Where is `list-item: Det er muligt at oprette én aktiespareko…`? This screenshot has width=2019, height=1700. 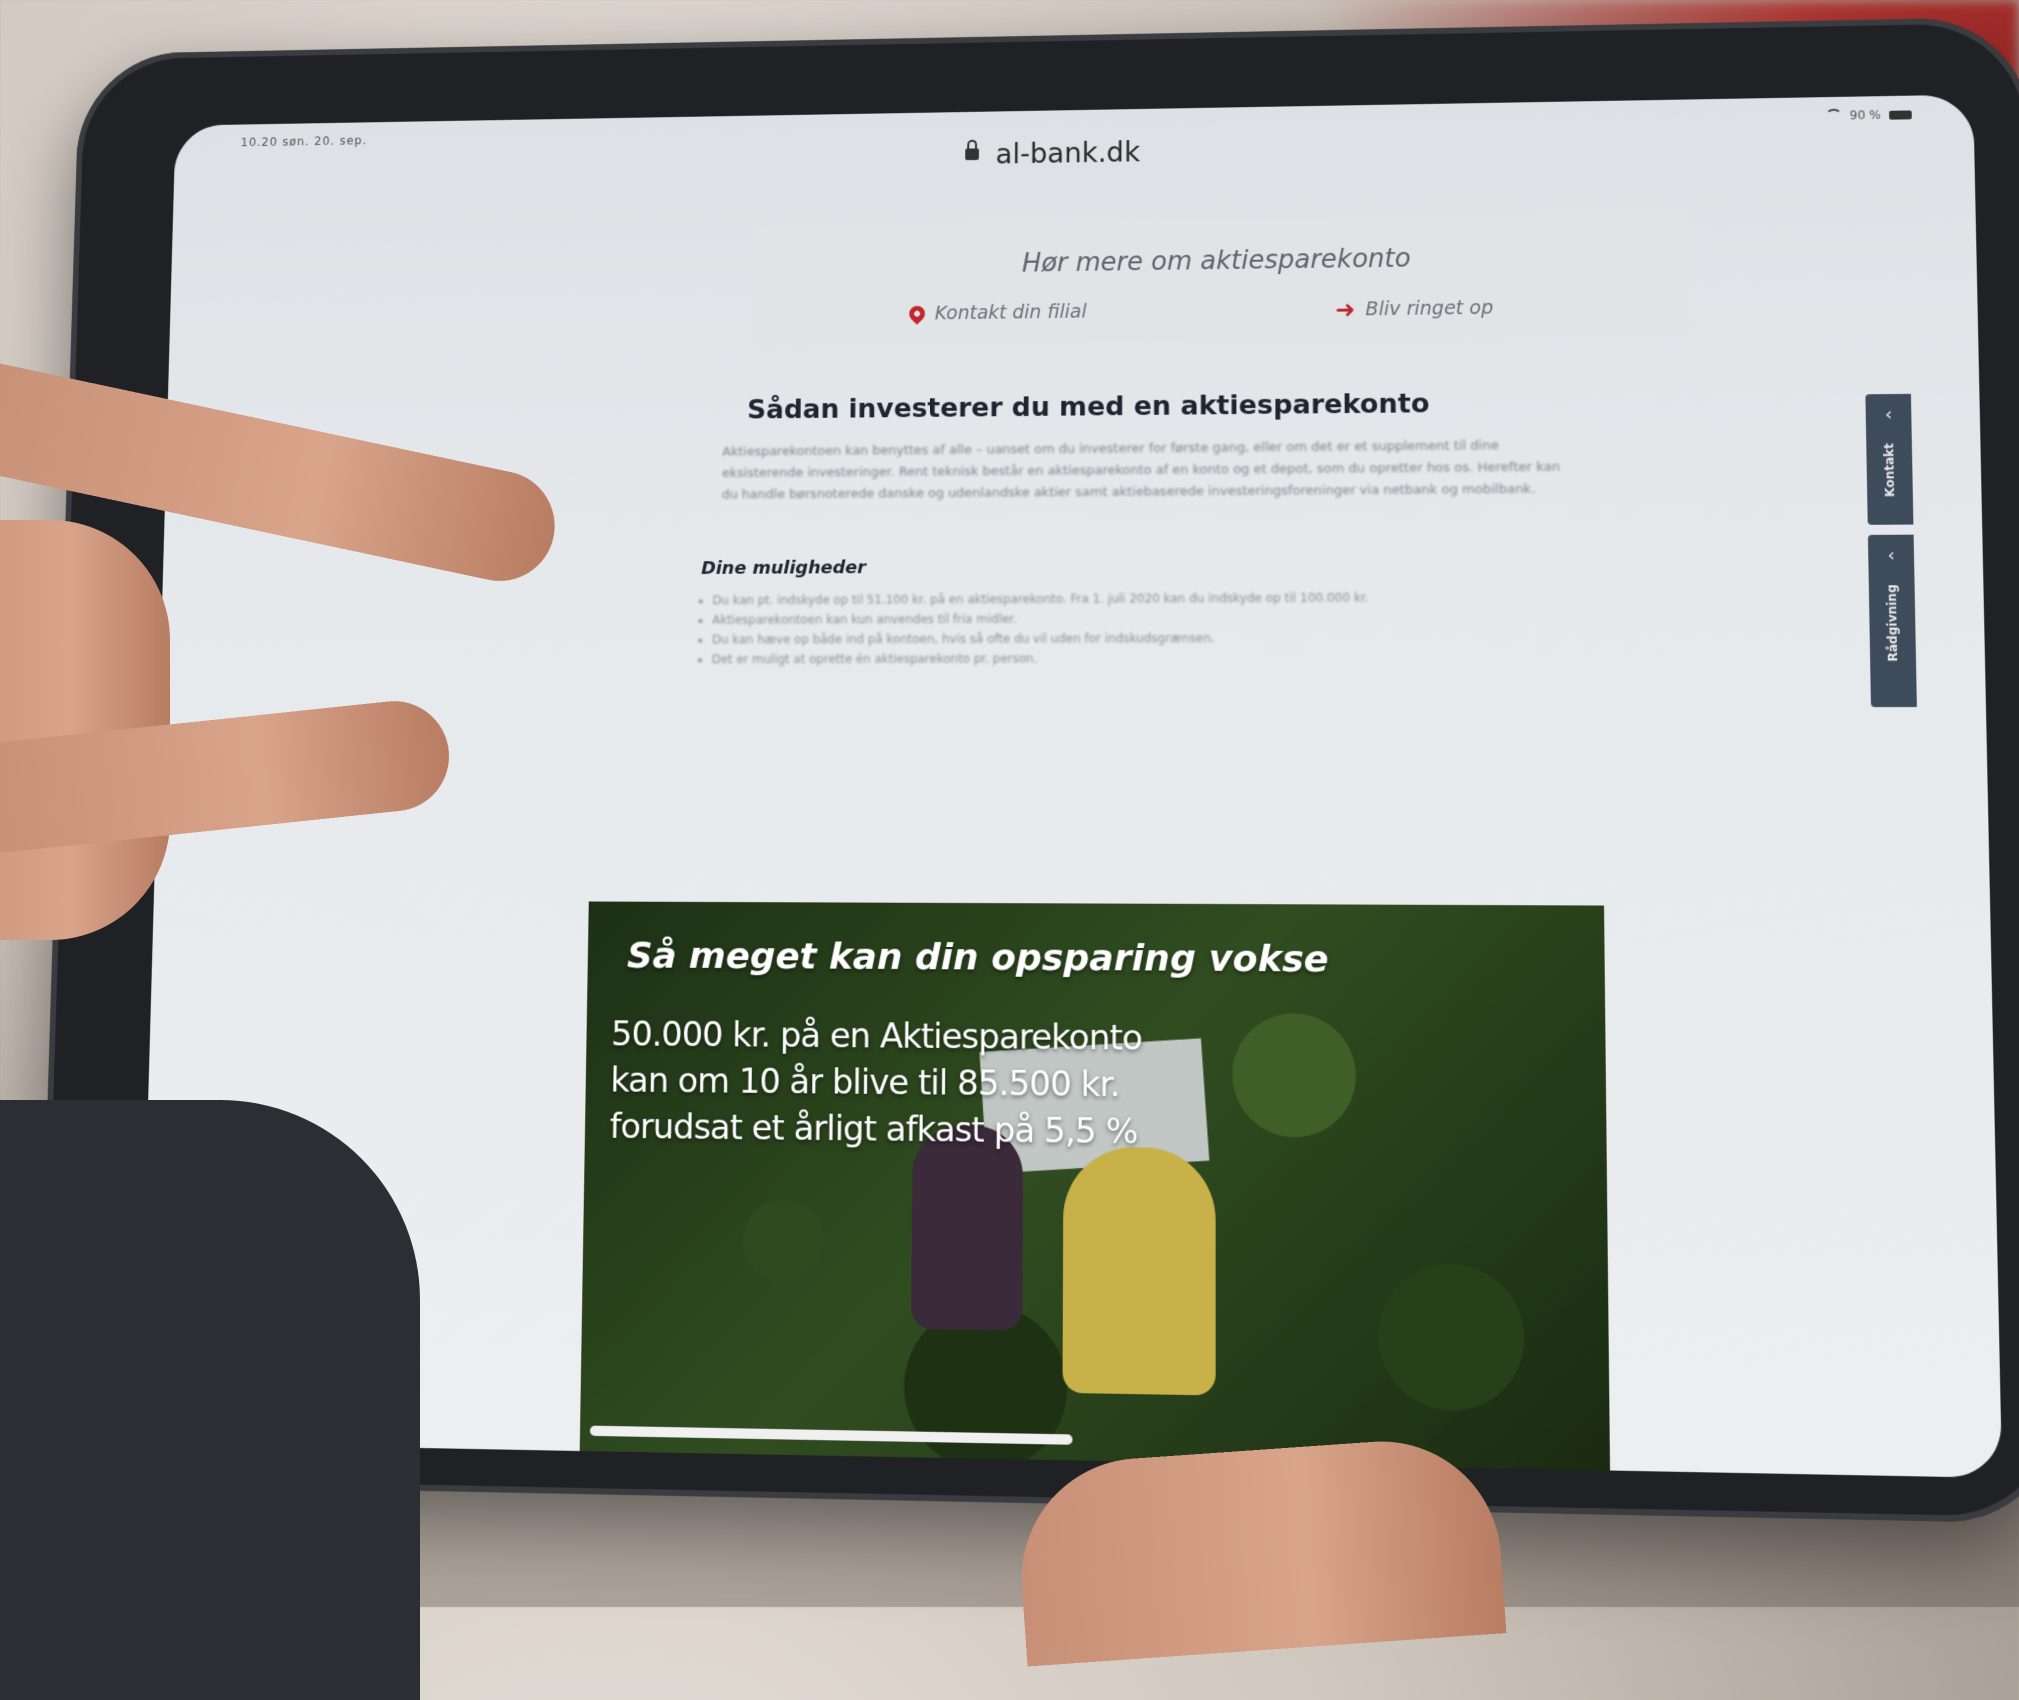 list-item: Det er muligt at oprette én aktiespareko… is located at coordinates (1153, 658).